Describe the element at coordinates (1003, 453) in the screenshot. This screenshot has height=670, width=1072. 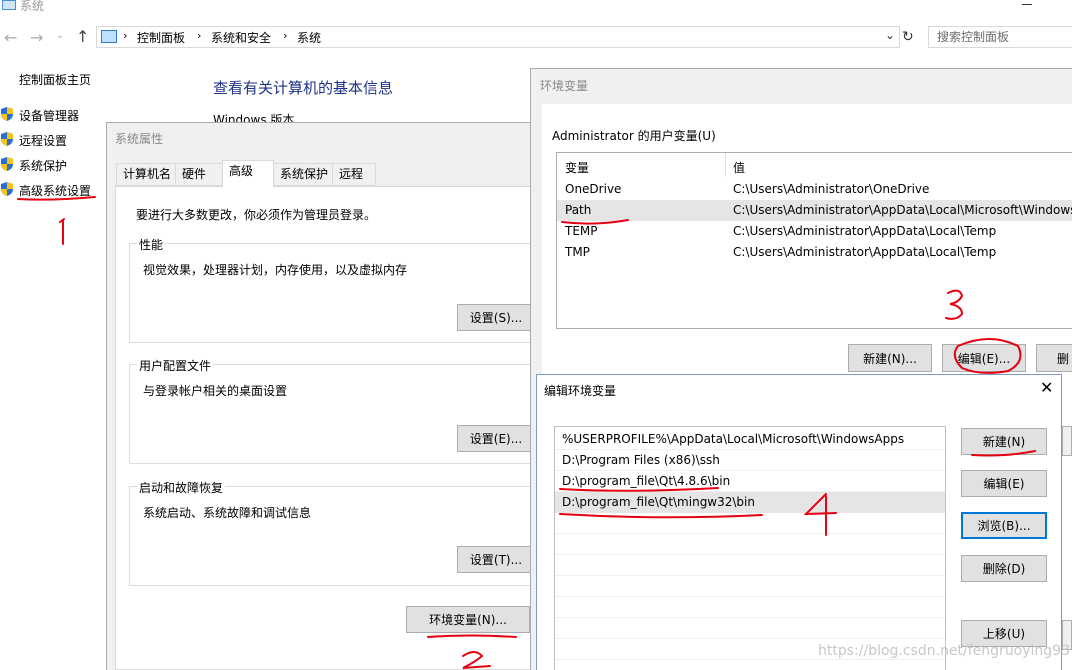
I see `underline-new-button` at that location.